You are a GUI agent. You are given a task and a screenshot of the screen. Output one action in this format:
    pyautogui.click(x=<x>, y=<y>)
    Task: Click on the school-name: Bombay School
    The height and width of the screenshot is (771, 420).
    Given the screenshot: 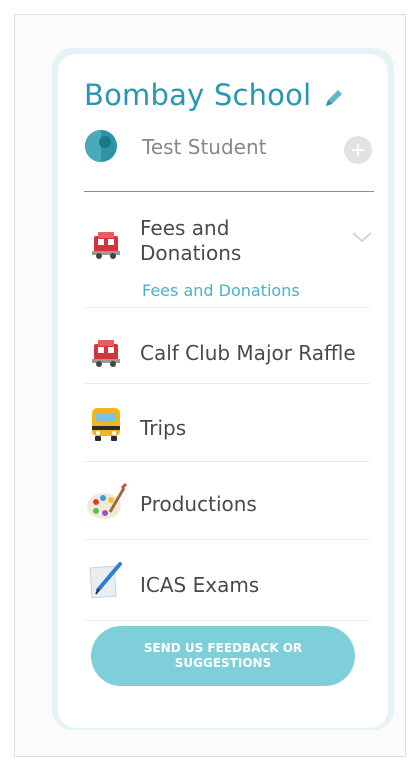 What is the action you would take?
    pyautogui.click(x=198, y=95)
    